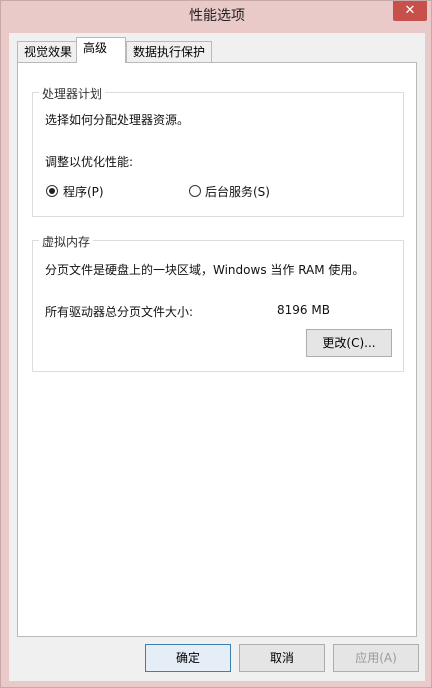 This screenshot has width=432, height=688. Describe the element at coordinates (195, 191) in the screenshot. I see `background-services-radio` at that location.